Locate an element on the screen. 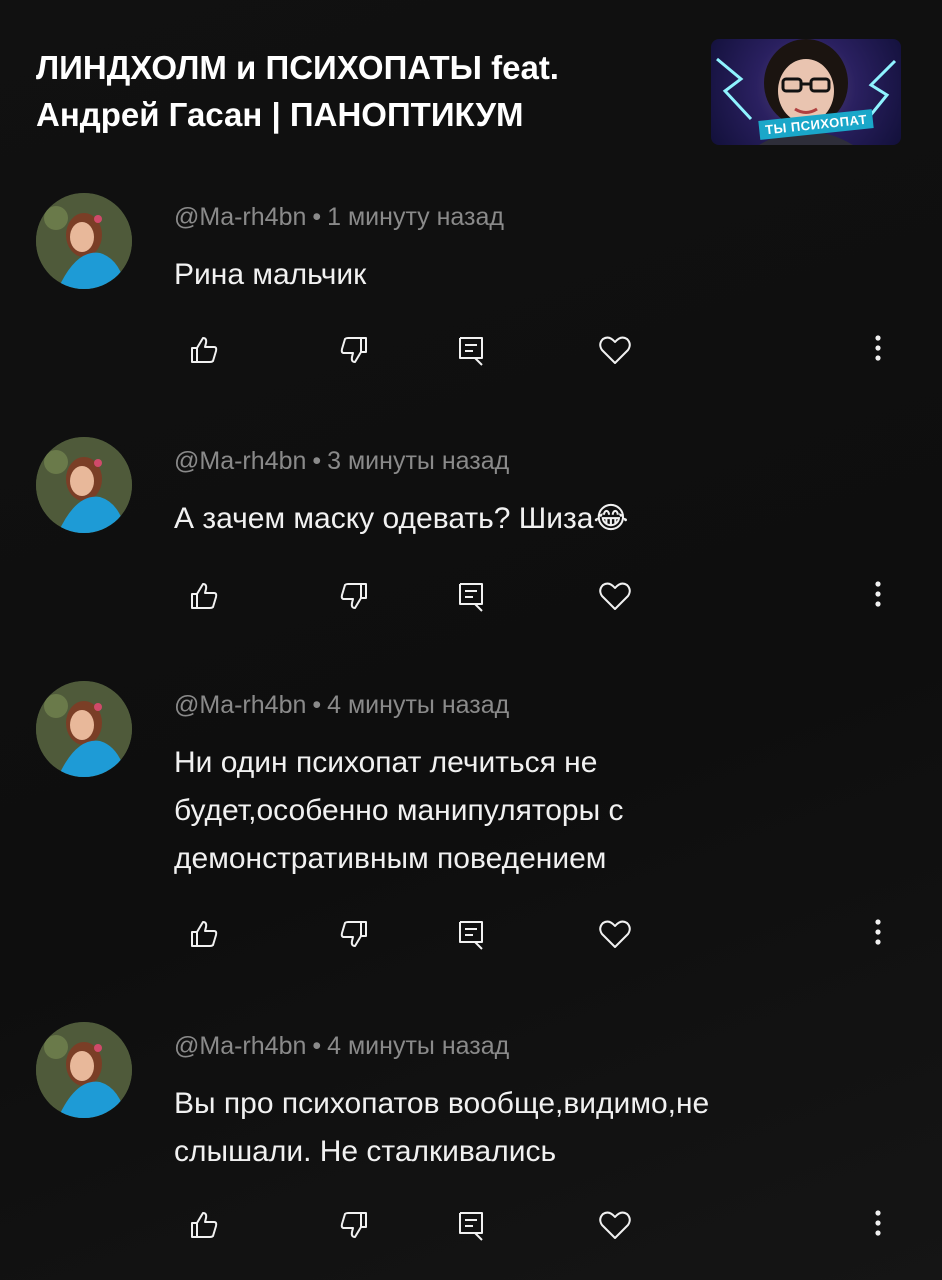  comment-meta: @Ma-rh4bn • 3 минуты назад is located at coordinates (341, 461).